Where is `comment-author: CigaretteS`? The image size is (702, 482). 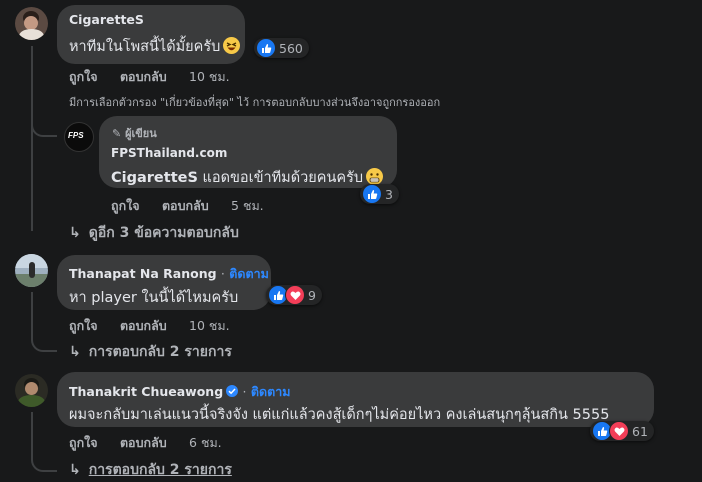
comment-author: CigaretteS is located at coordinates (106, 19).